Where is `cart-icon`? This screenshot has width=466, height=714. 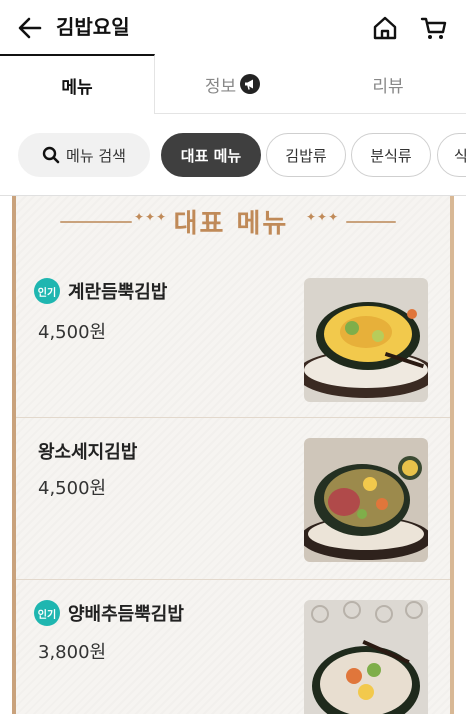 cart-icon is located at coordinates (434, 28).